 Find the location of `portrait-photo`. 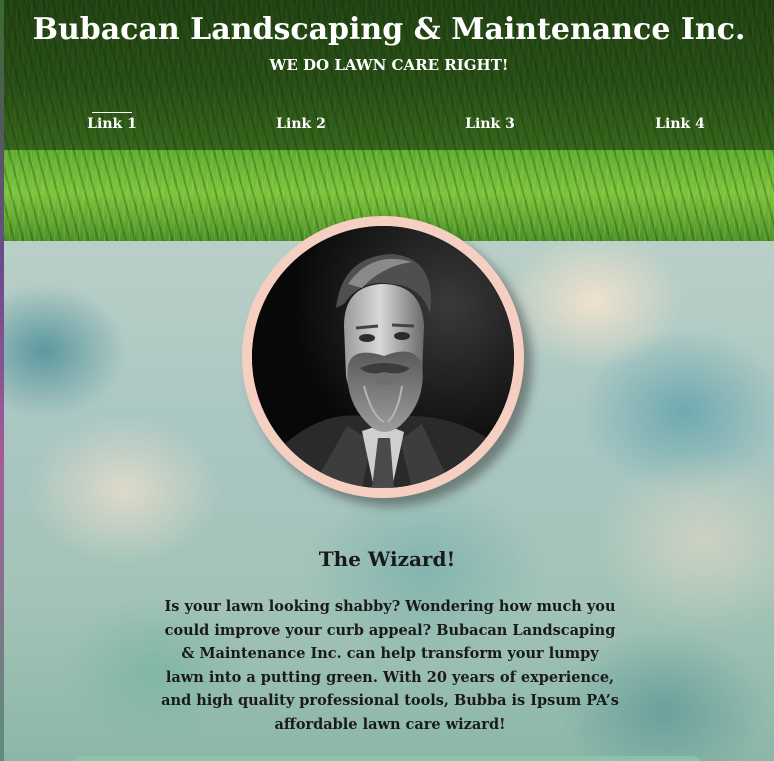

portrait-photo is located at coordinates (383, 357).